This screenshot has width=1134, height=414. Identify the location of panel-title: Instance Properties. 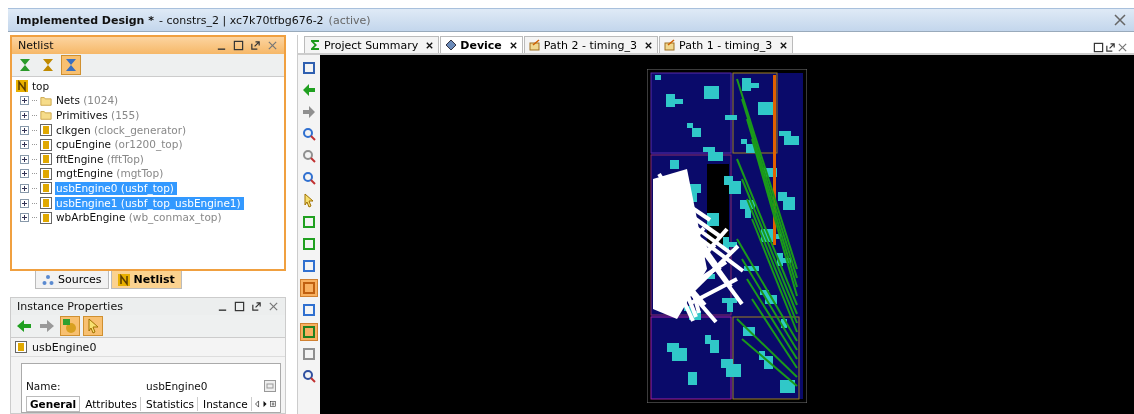
(70, 306).